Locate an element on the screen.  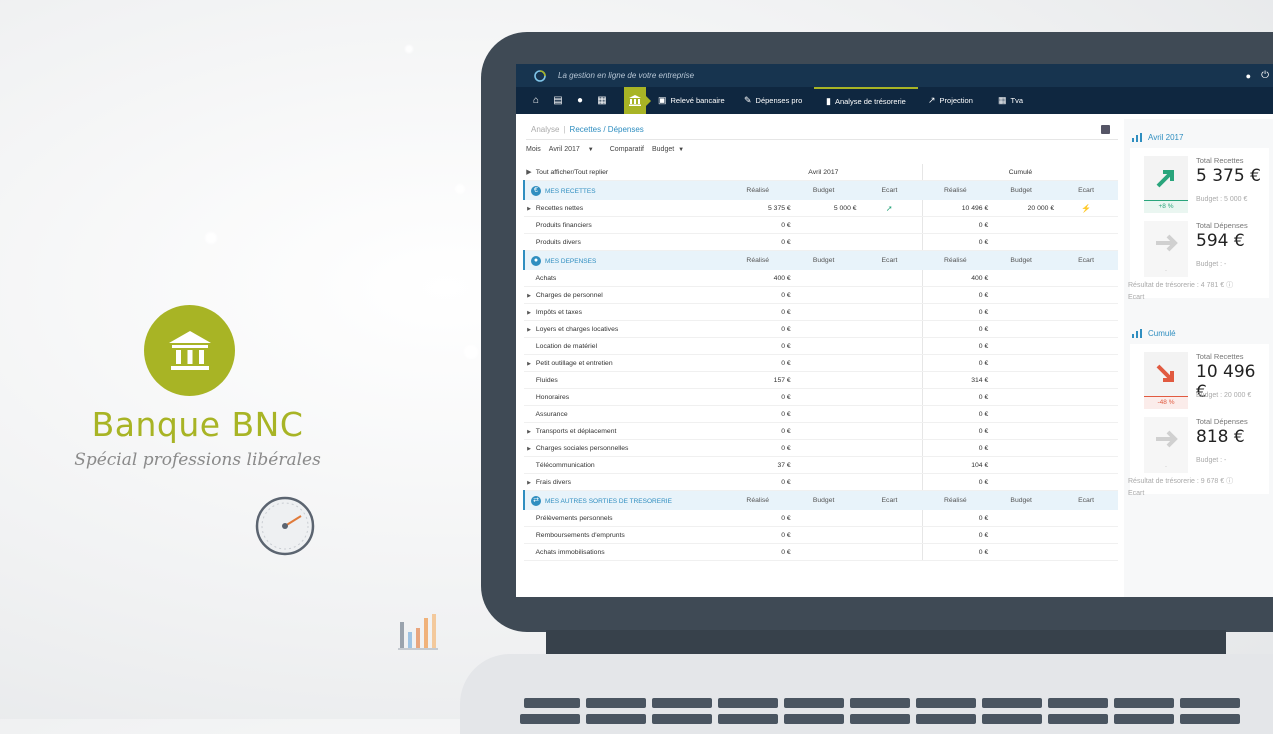
realise-cumul: 314 € is located at coordinates (955, 380).